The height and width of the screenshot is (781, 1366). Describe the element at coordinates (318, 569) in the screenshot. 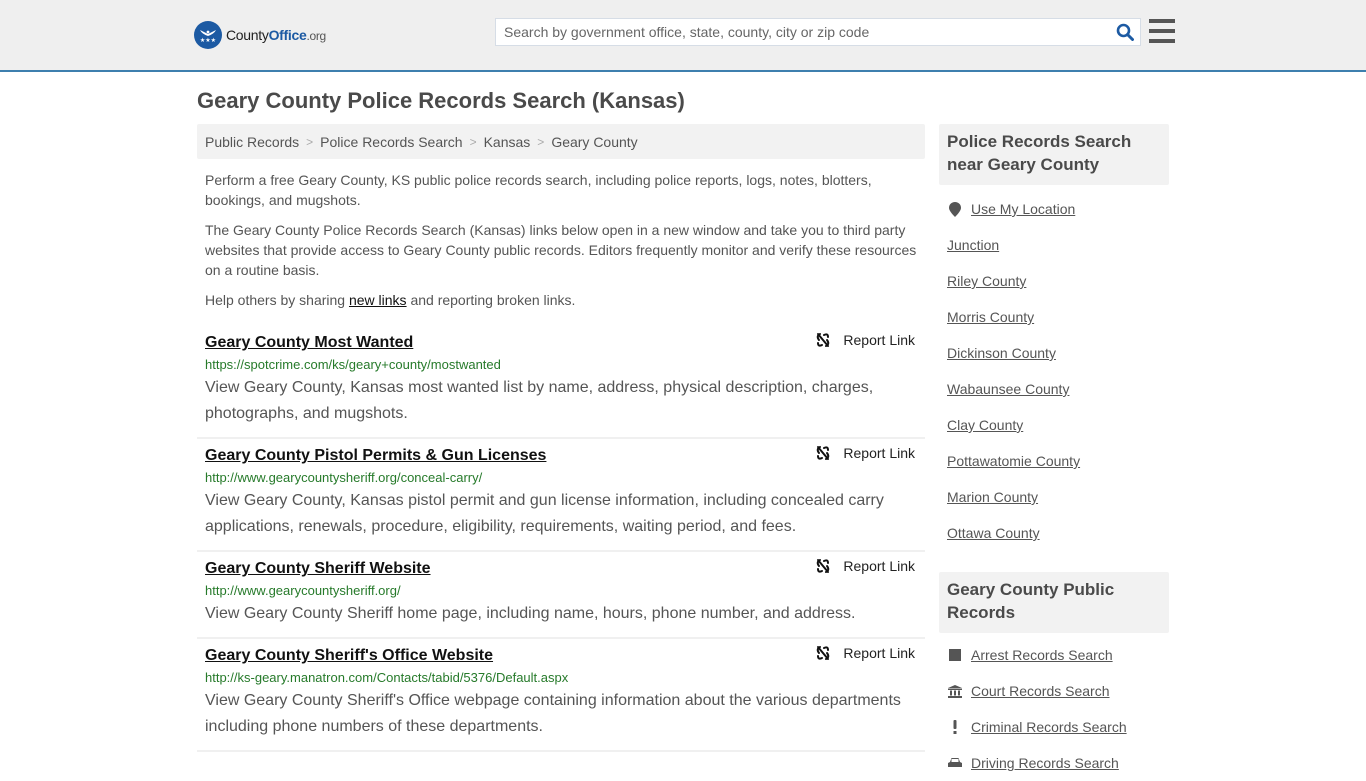

I see `result-title-link: Geary County Sheriff Website` at that location.